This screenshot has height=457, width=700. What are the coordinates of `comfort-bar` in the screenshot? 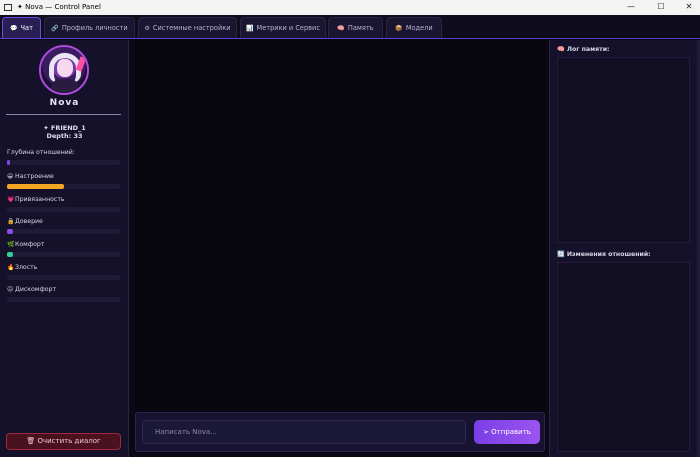 It's located at (63, 254).